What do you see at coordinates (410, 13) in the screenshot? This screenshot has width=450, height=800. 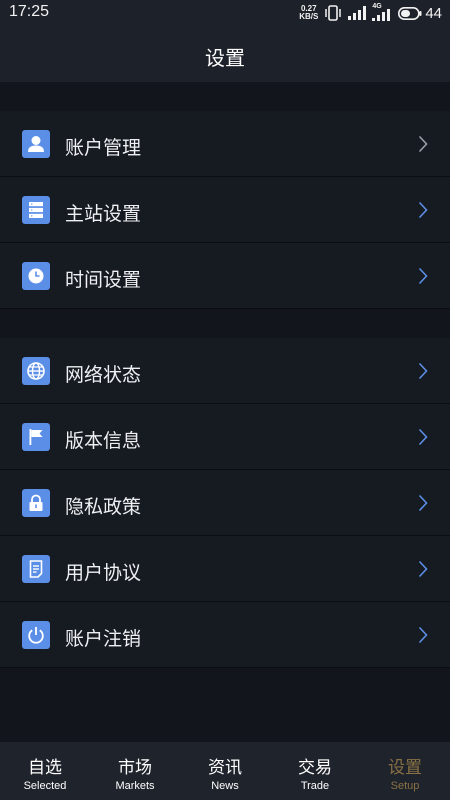 I see `battery-icon` at bounding box center [410, 13].